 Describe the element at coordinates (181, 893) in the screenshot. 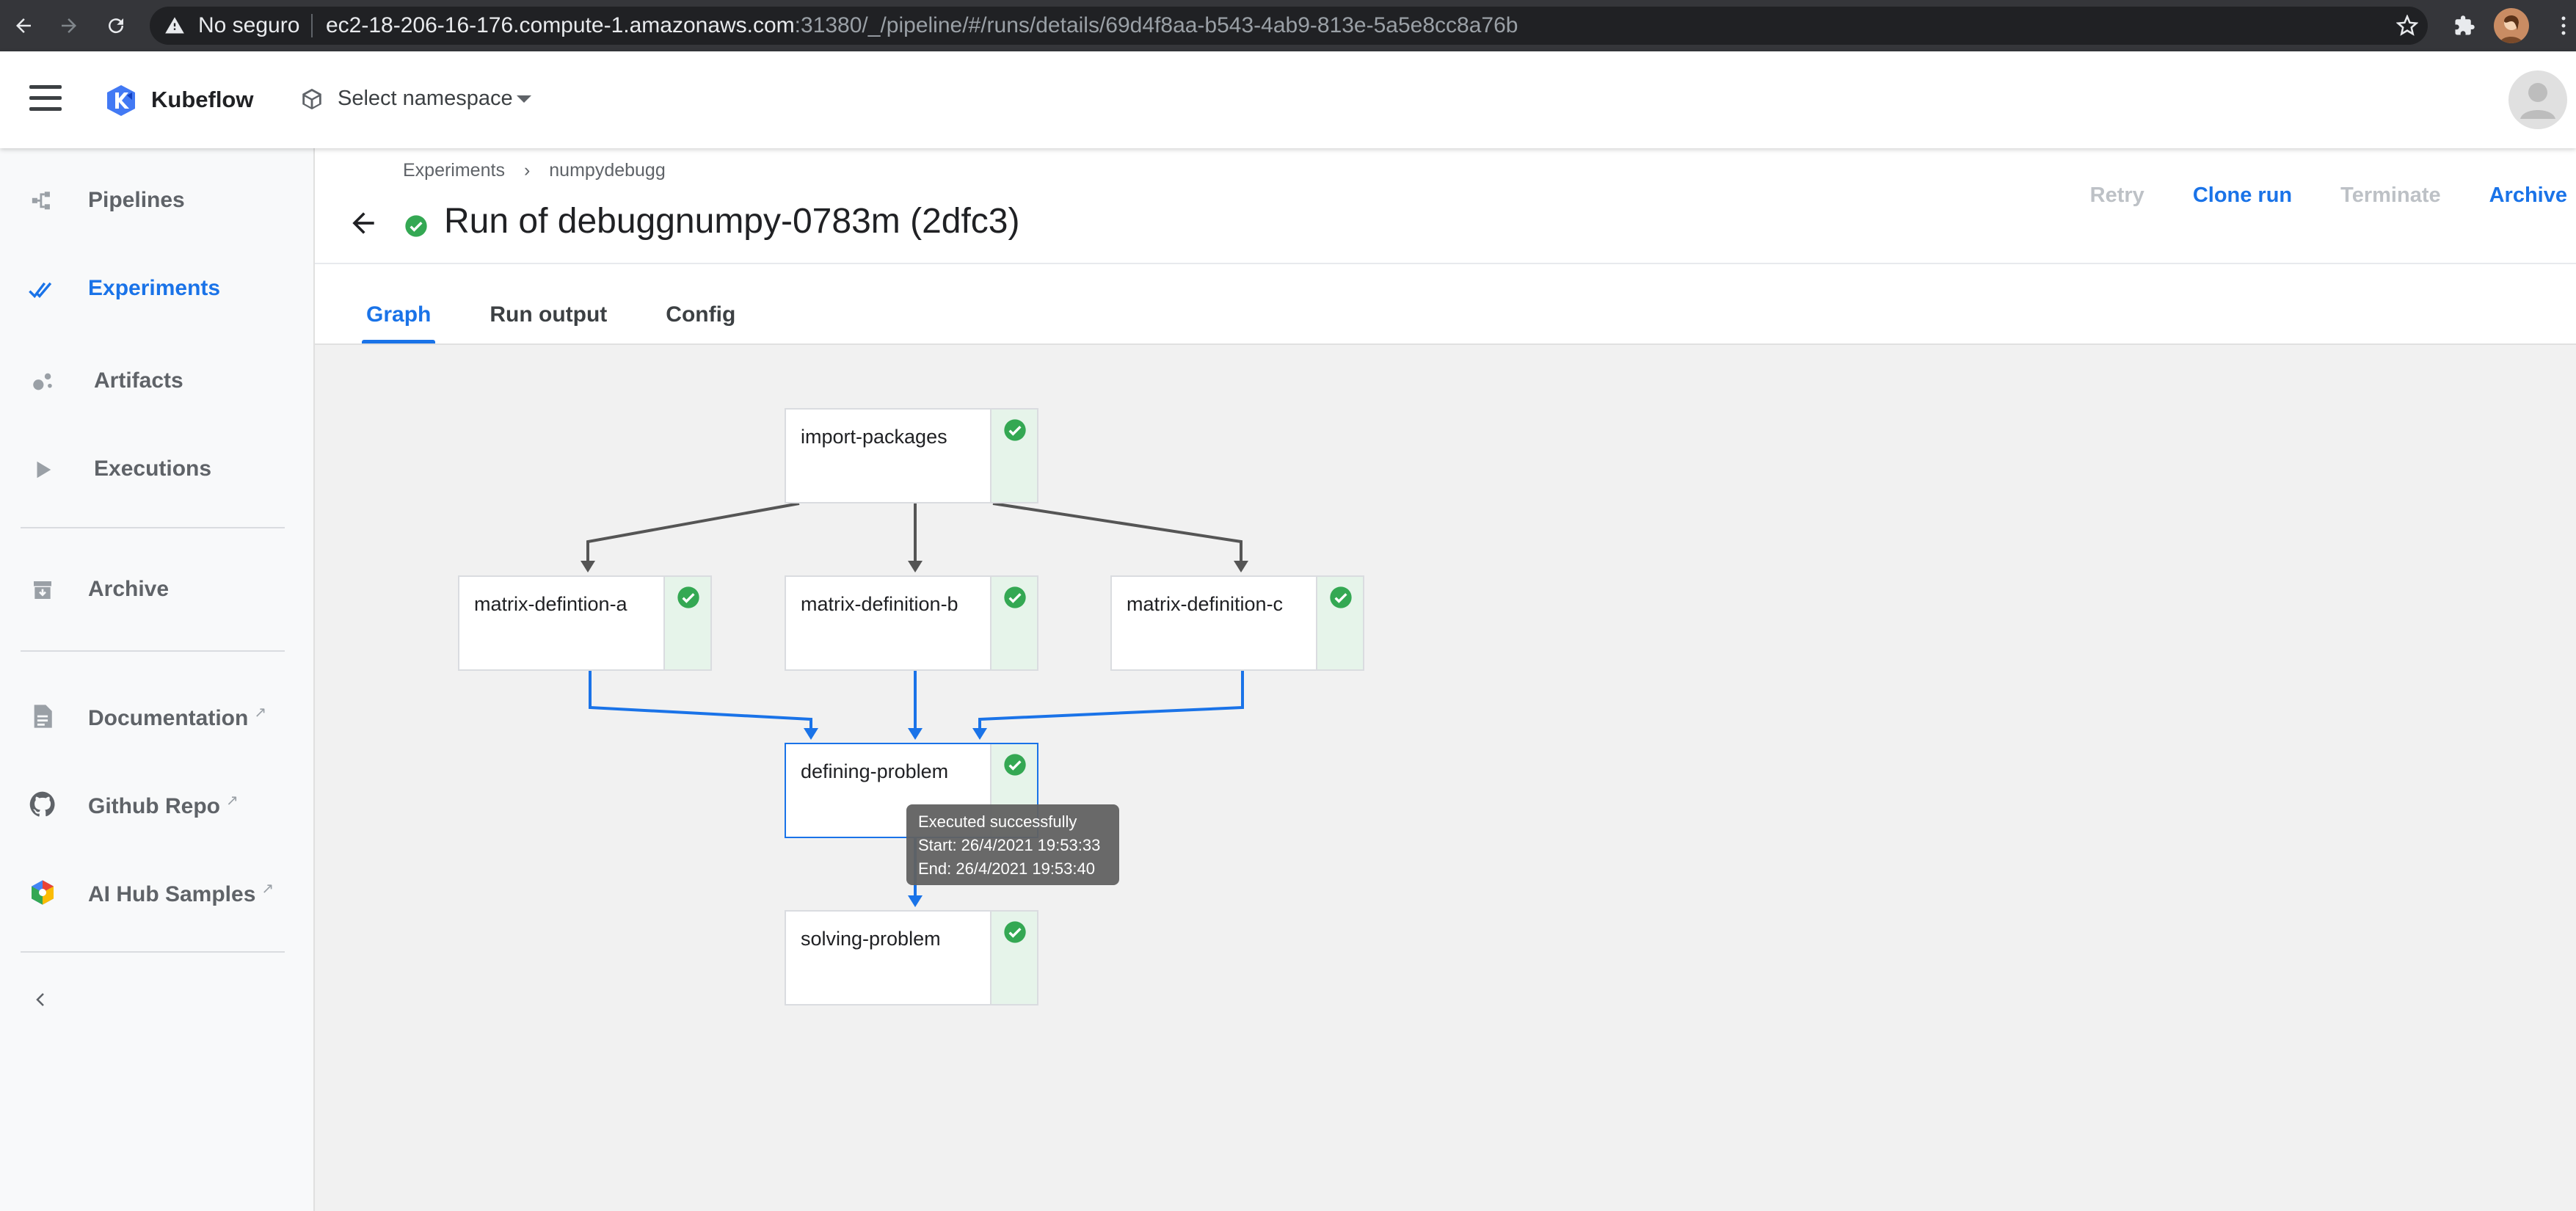

I see `sidebar-item-label: AI Hub Samples ↗` at that location.